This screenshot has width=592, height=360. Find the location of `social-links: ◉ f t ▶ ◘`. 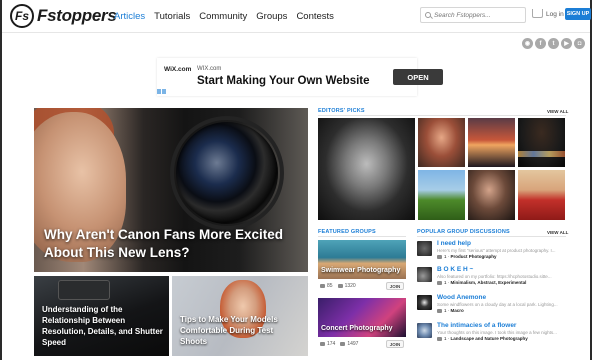

social-links: ◉ f t ▶ ◘ is located at coordinates (553, 43).